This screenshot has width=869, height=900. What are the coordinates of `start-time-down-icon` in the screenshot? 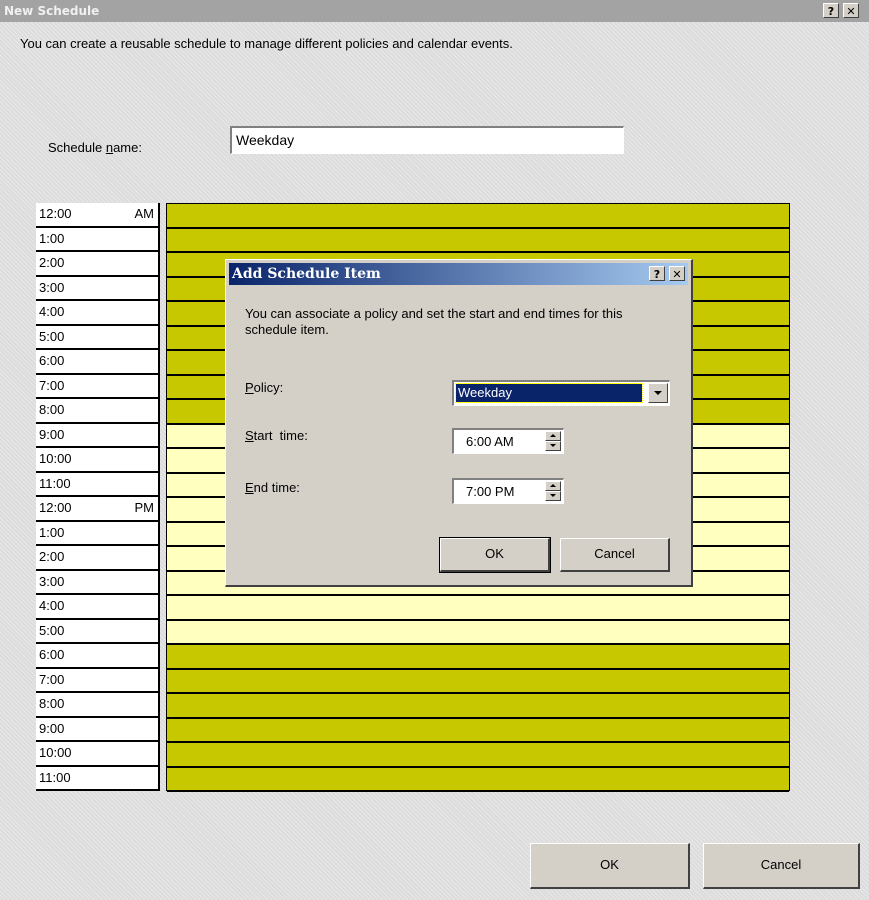 It's located at (553, 446).